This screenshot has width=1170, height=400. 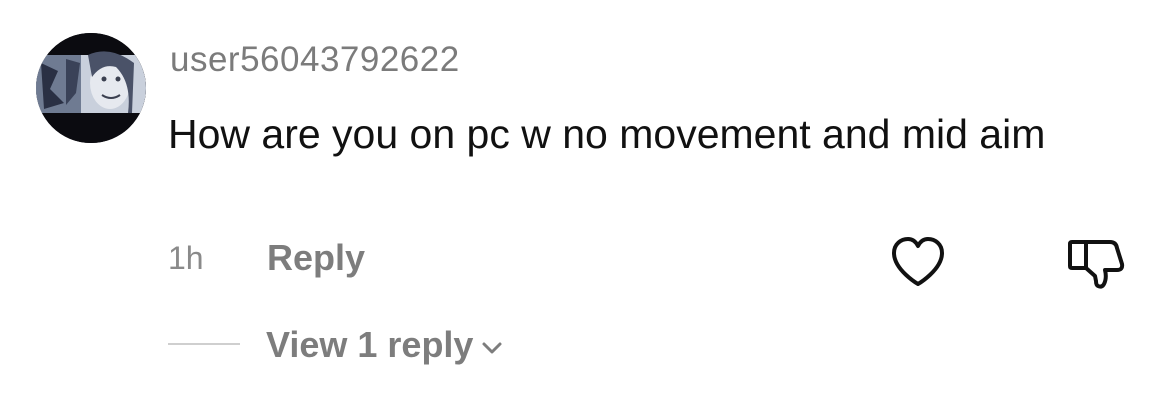 What do you see at coordinates (186, 258) in the screenshot?
I see `timestamp: 1h` at bounding box center [186, 258].